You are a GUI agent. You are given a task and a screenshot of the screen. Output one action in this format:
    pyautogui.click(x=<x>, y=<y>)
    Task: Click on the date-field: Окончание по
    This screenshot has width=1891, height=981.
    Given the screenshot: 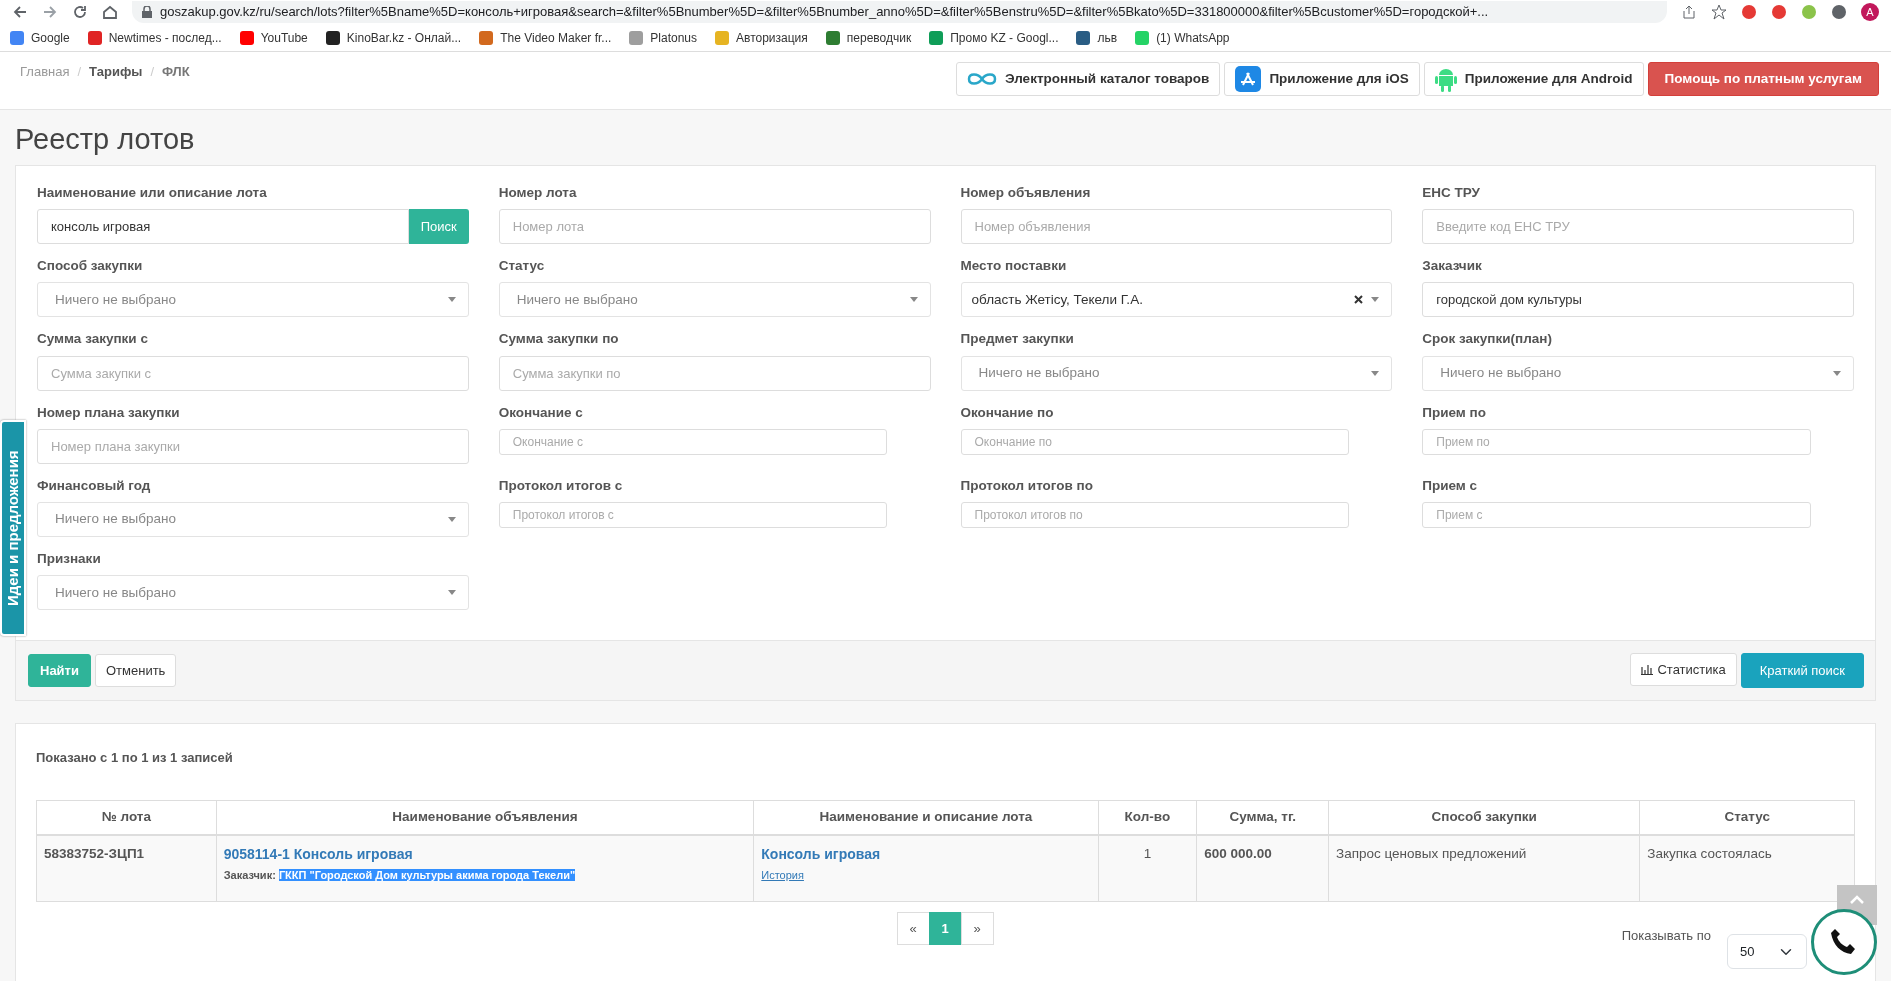 What is the action you would take?
    pyautogui.click(x=1155, y=441)
    